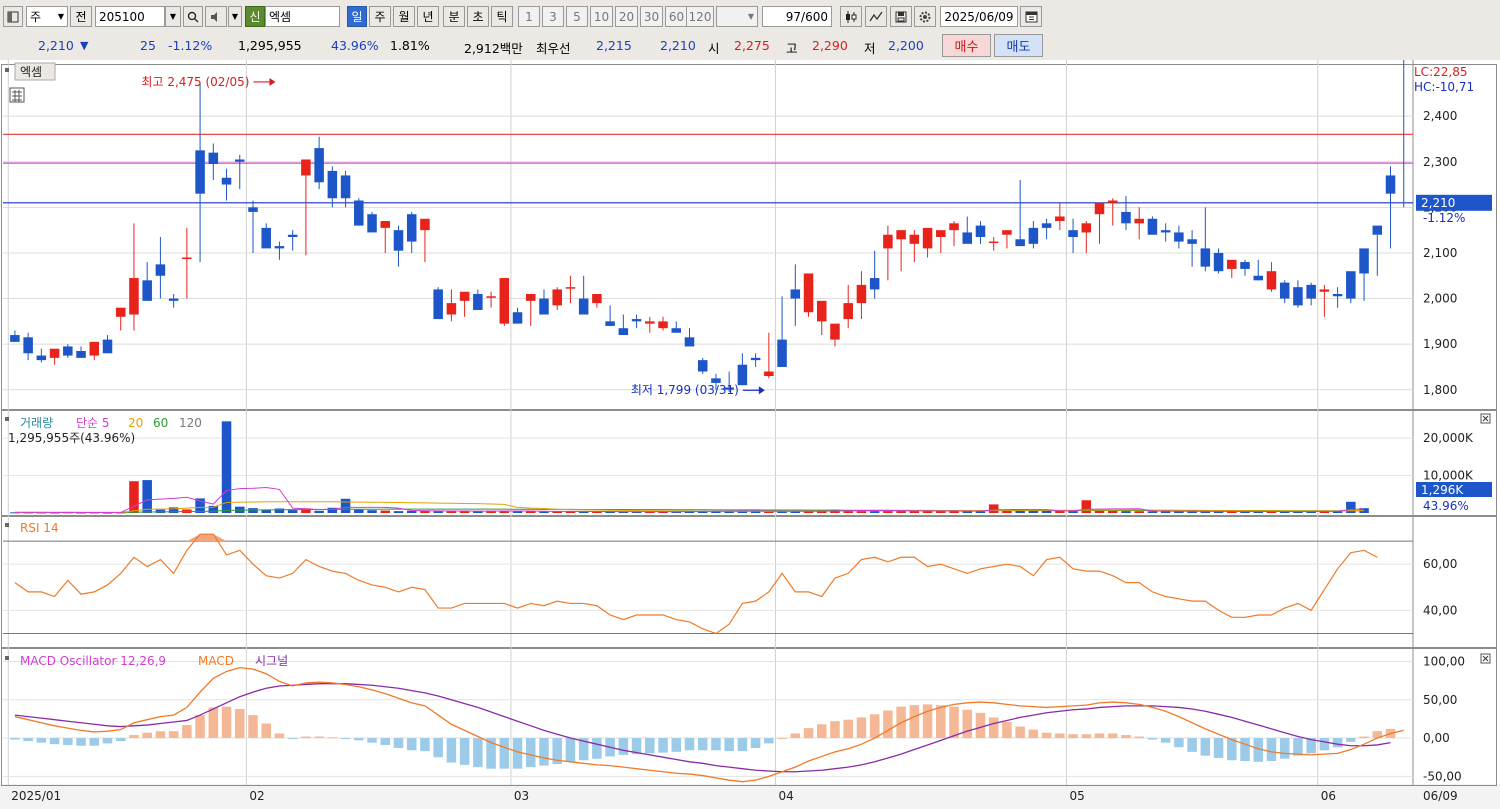 The width and height of the screenshot is (1500, 809). I want to click on prev-button: 전, so click(81, 16).